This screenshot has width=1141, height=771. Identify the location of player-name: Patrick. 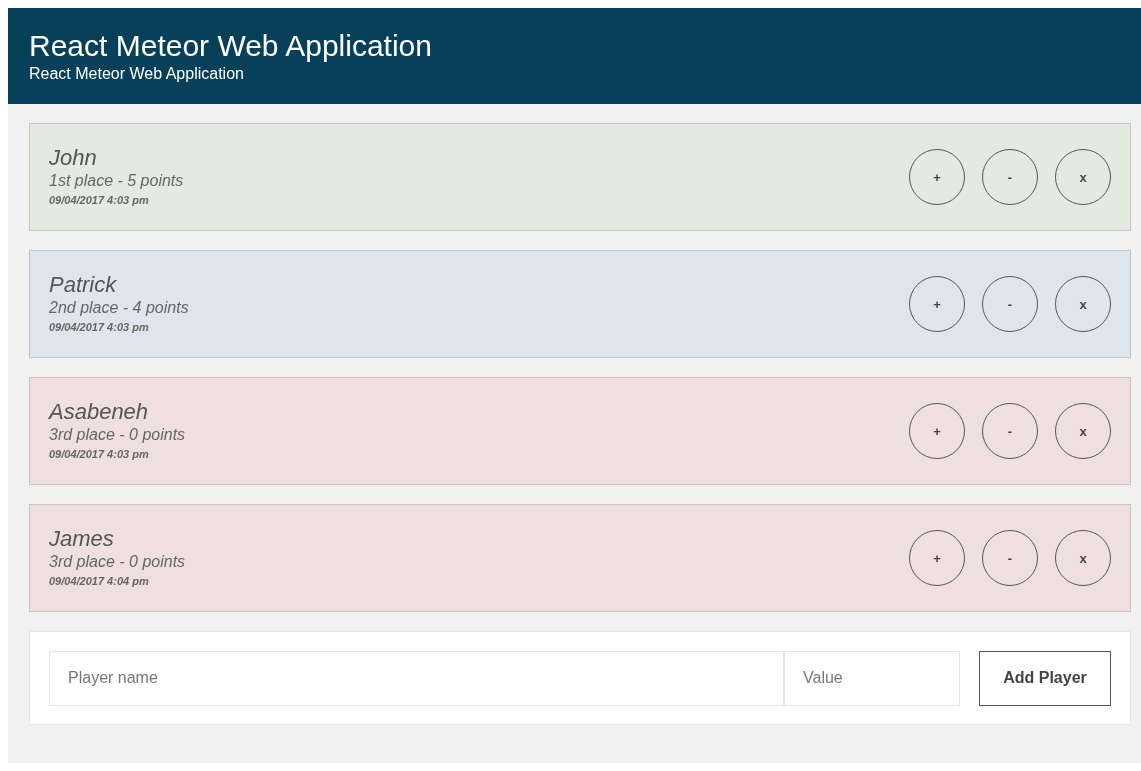
(83, 285).